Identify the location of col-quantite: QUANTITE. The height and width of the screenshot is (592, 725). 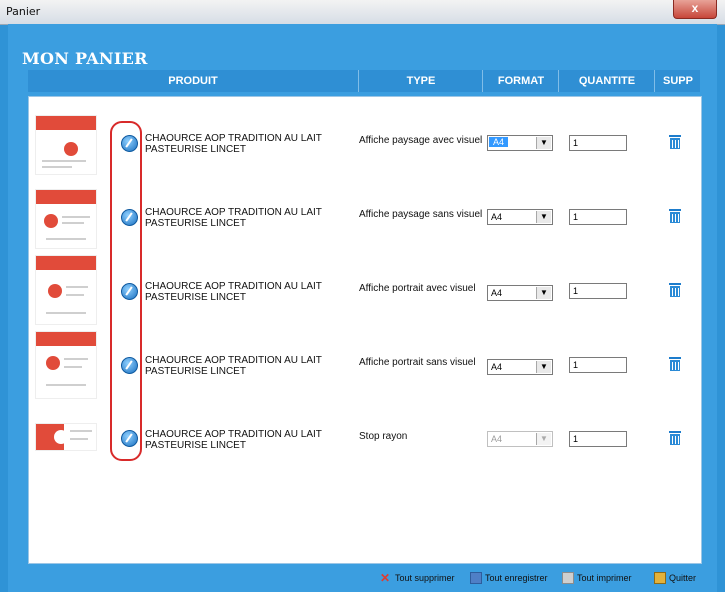
(606, 81).